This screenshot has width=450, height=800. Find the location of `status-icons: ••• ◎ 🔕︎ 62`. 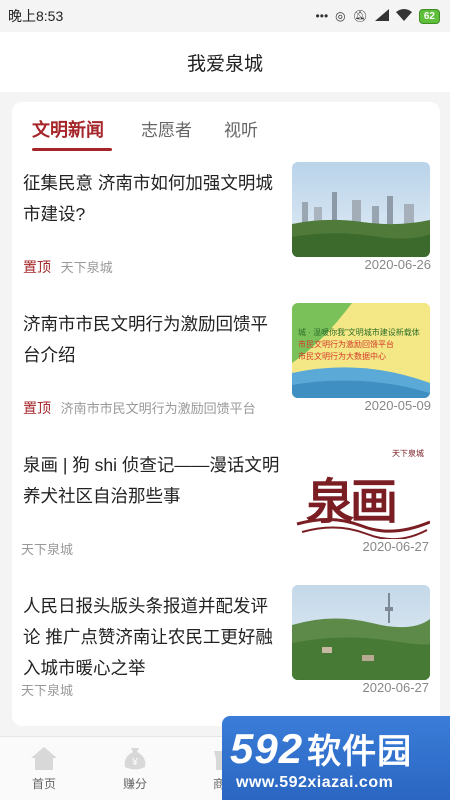

status-icons: ••• ◎ 🔕︎ 62 is located at coordinates (377, 16).